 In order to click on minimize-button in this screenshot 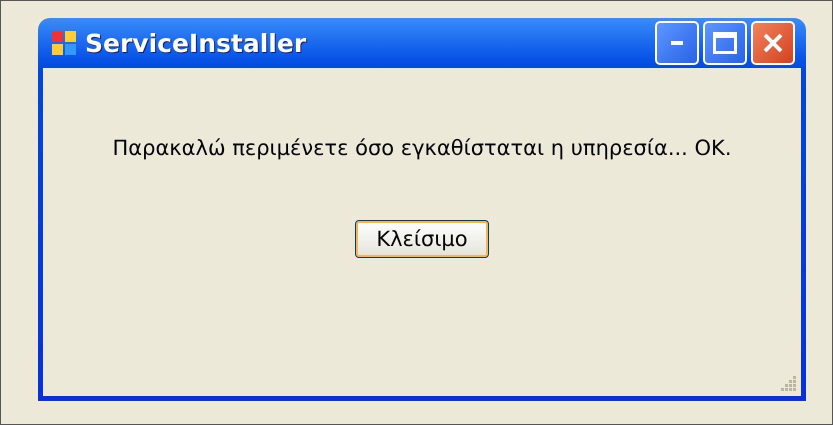, I will do `click(677, 43)`.